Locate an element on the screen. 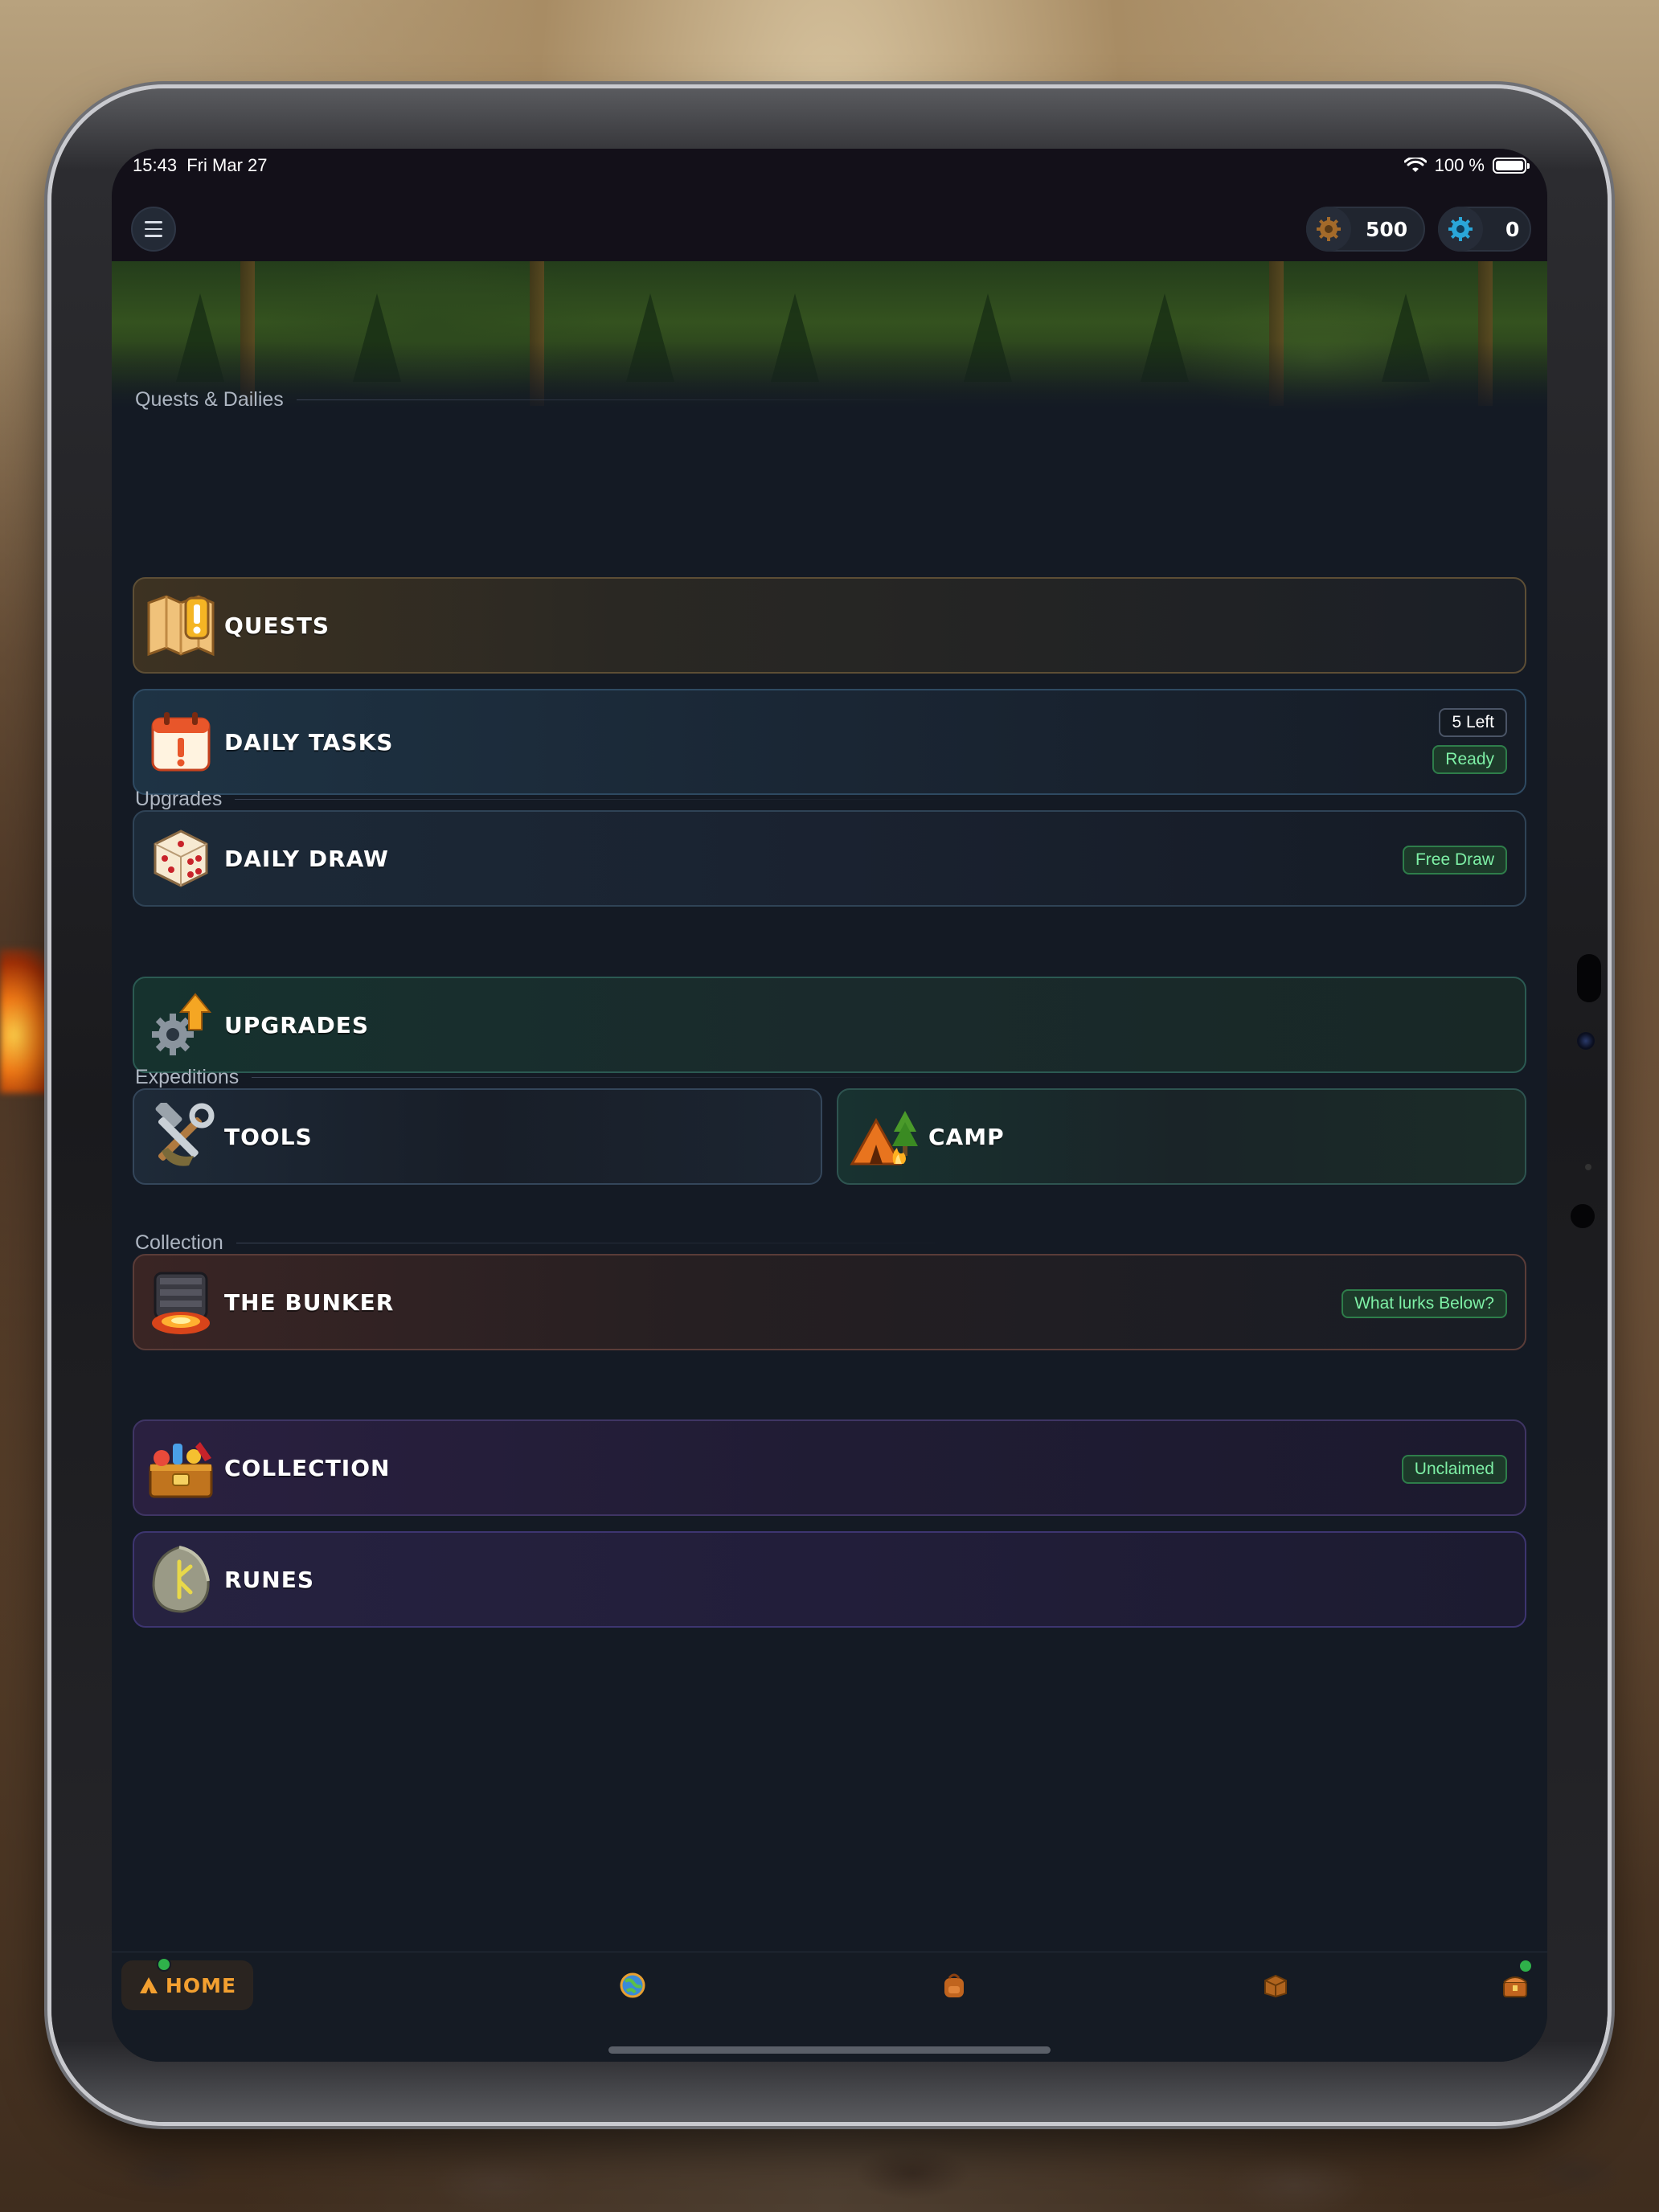 The image size is (1659, 2212). daily-draw-card: DAILY DRAW Free Draw is located at coordinates (829, 858).